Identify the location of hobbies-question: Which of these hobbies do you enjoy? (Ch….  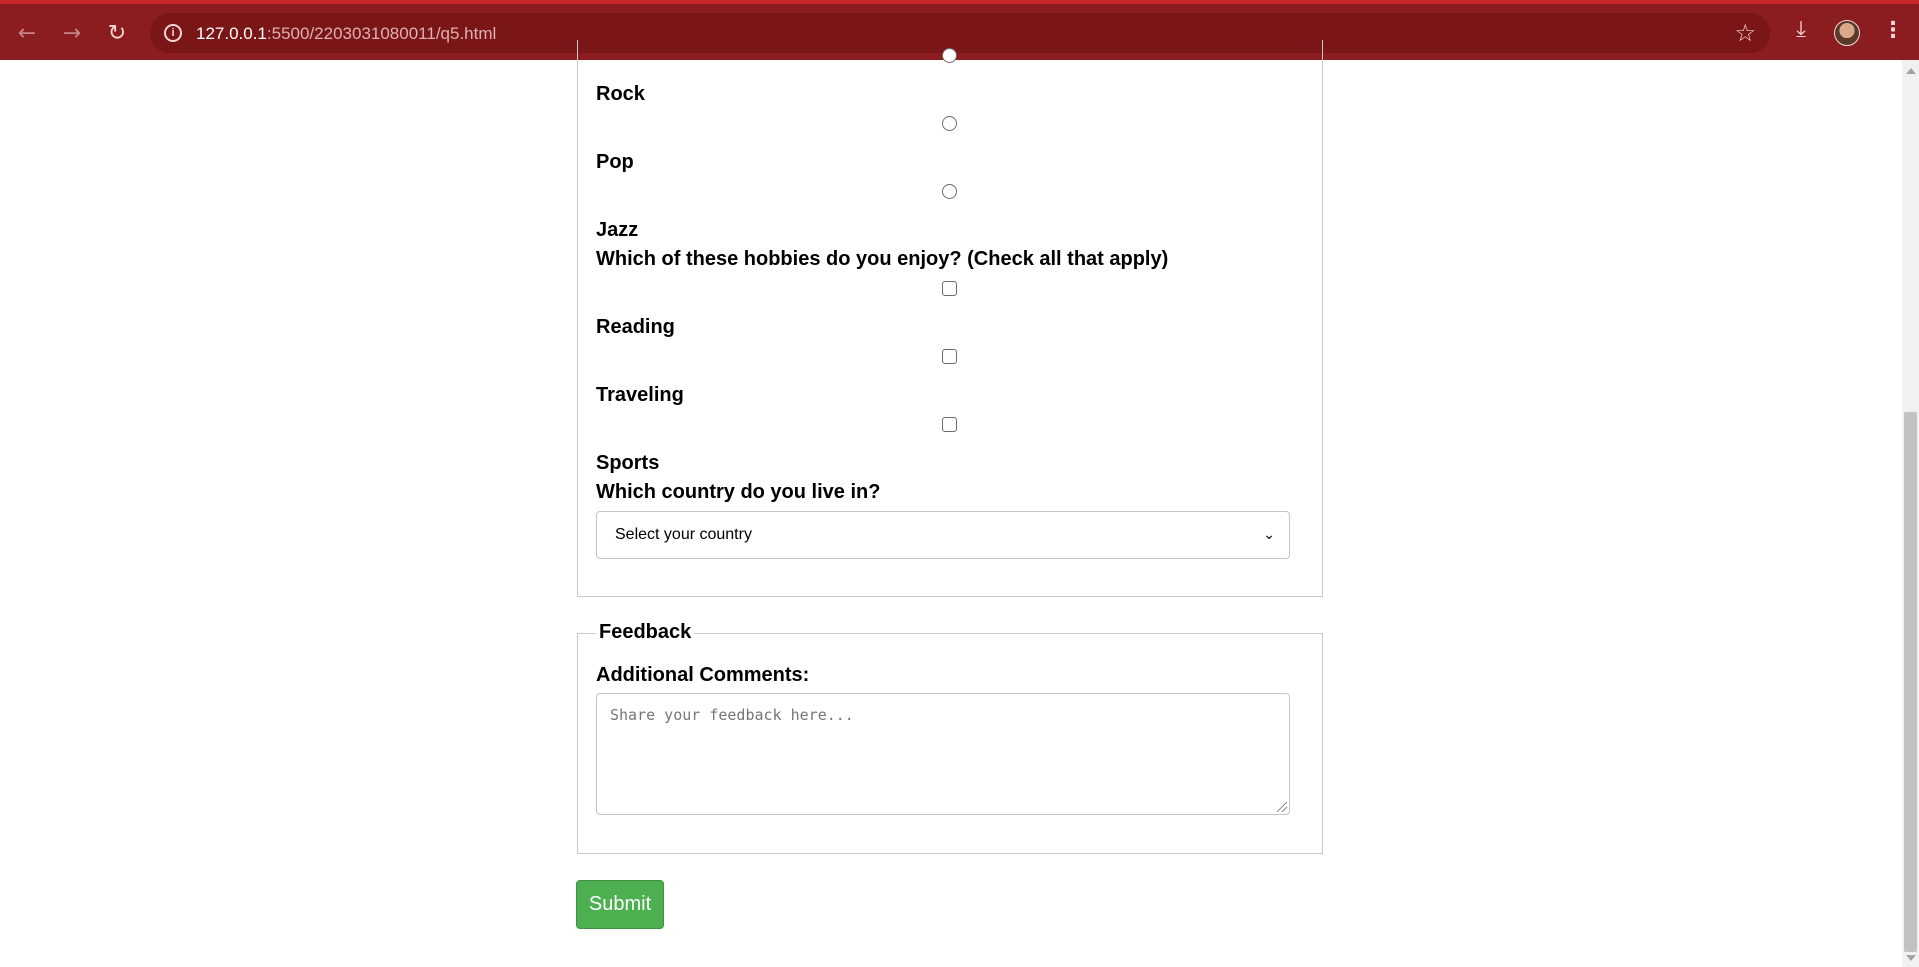
(882, 259).